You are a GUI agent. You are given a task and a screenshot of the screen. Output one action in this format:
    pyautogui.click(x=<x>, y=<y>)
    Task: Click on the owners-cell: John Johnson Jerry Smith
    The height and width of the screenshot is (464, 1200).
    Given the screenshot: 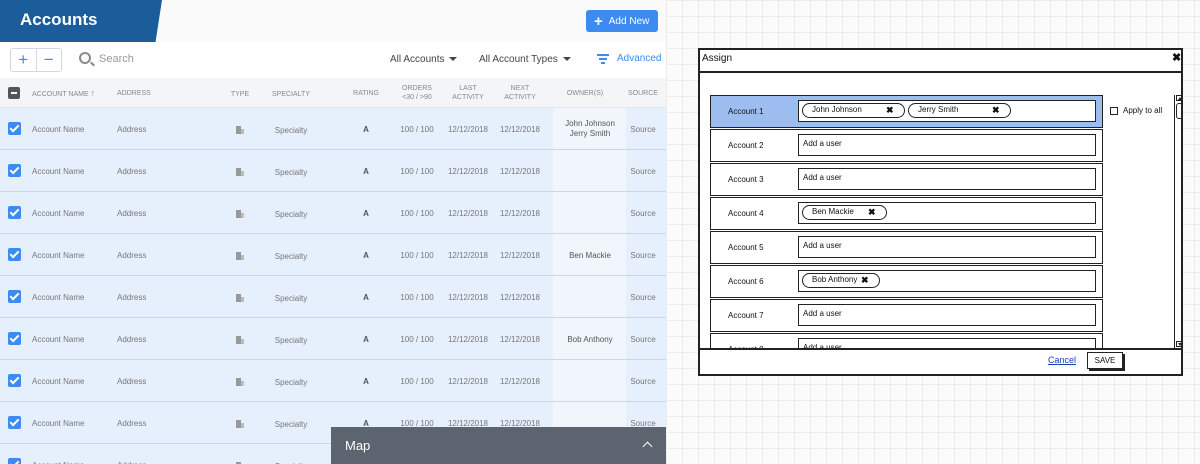 What is the action you would take?
    pyautogui.click(x=590, y=129)
    